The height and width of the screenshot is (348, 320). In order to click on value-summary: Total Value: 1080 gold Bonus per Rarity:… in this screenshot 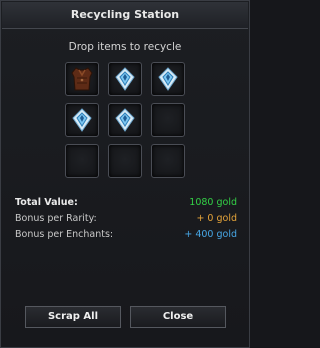, I will do `click(126, 221)`.